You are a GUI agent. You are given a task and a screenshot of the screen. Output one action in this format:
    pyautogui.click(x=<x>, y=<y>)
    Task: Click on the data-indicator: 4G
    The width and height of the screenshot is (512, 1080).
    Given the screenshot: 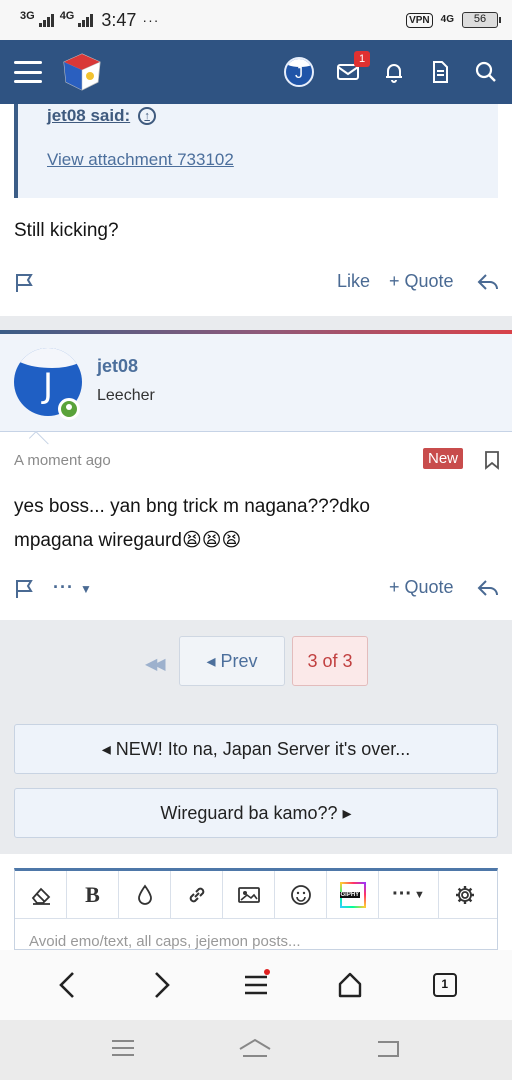 What is the action you would take?
    pyautogui.click(x=447, y=19)
    